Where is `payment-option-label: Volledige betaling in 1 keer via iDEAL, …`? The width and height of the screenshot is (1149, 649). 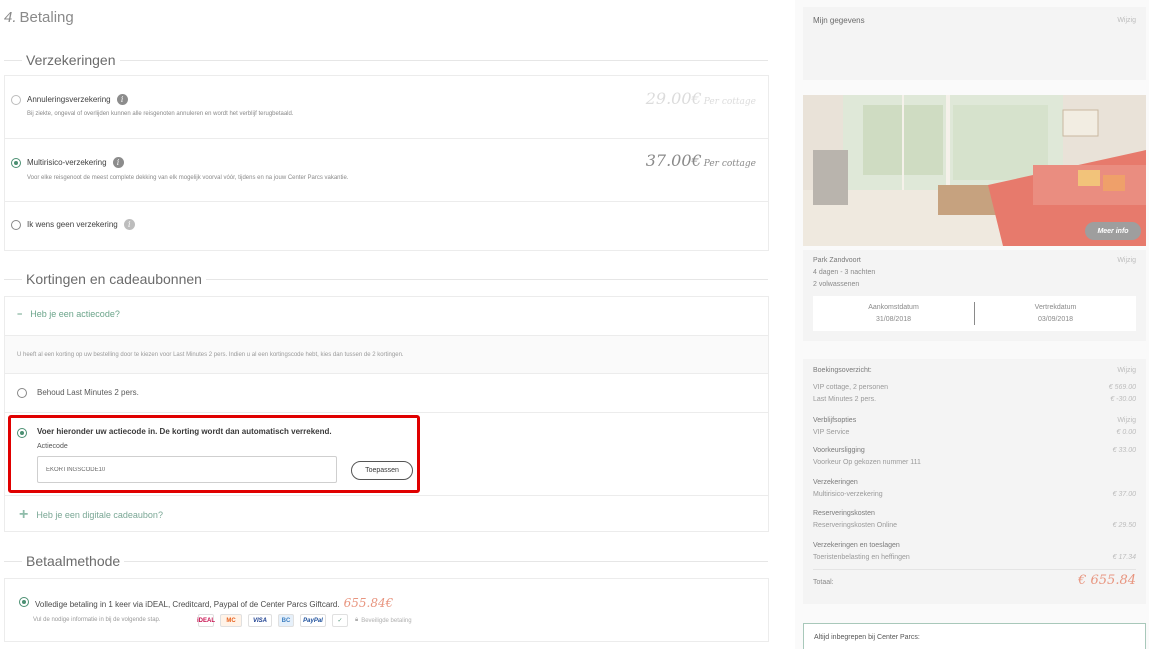 payment-option-label: Volledige betaling in 1 keer via iDEAL, … is located at coordinates (187, 604).